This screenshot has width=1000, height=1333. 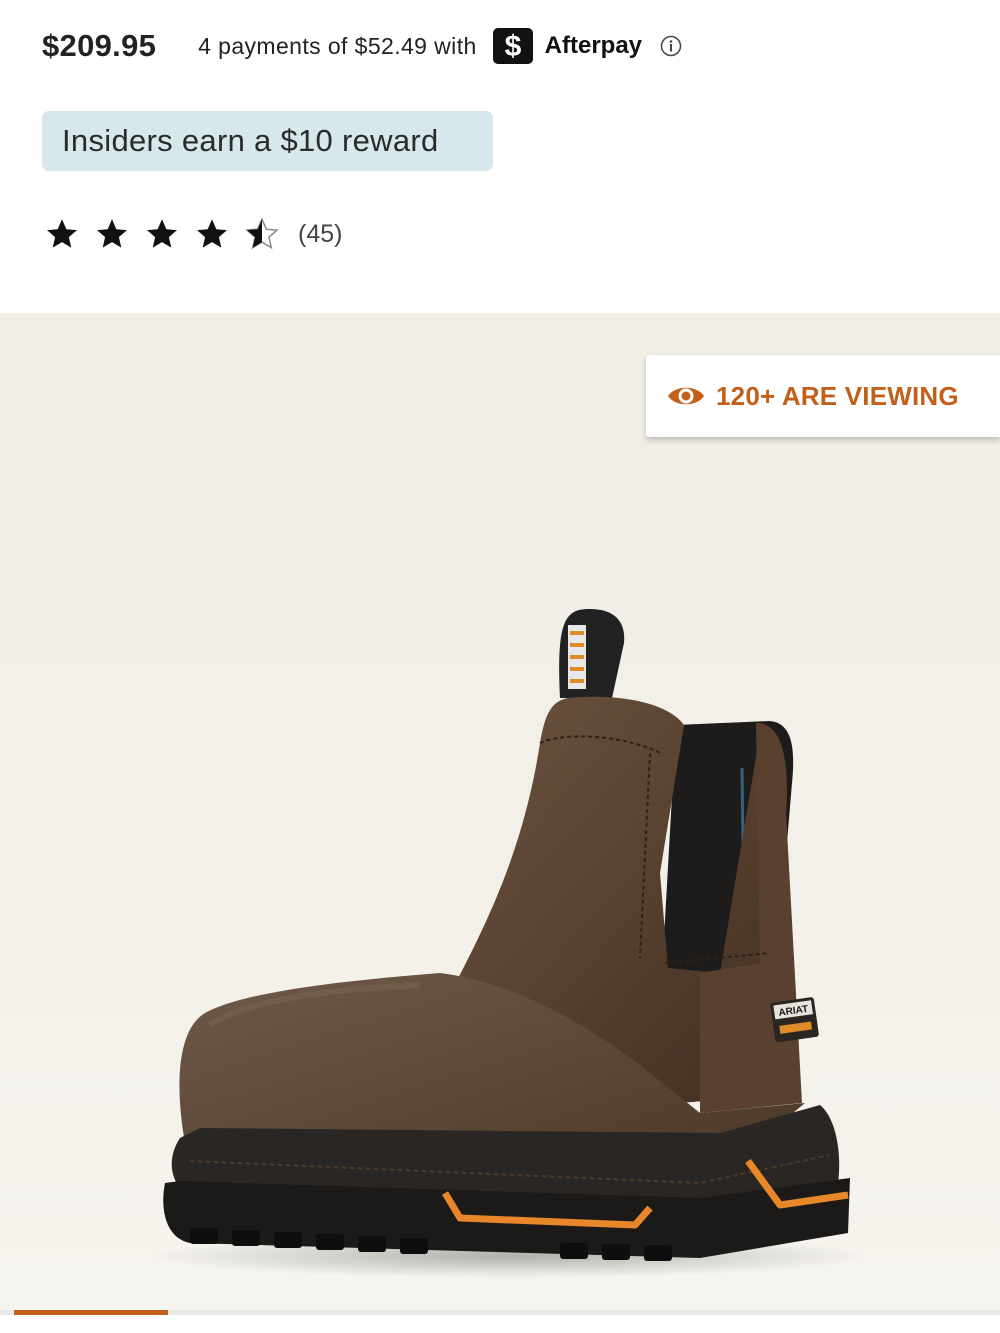 What do you see at coordinates (593, 45) in the screenshot?
I see `afterpay-name: Afterpay` at bounding box center [593, 45].